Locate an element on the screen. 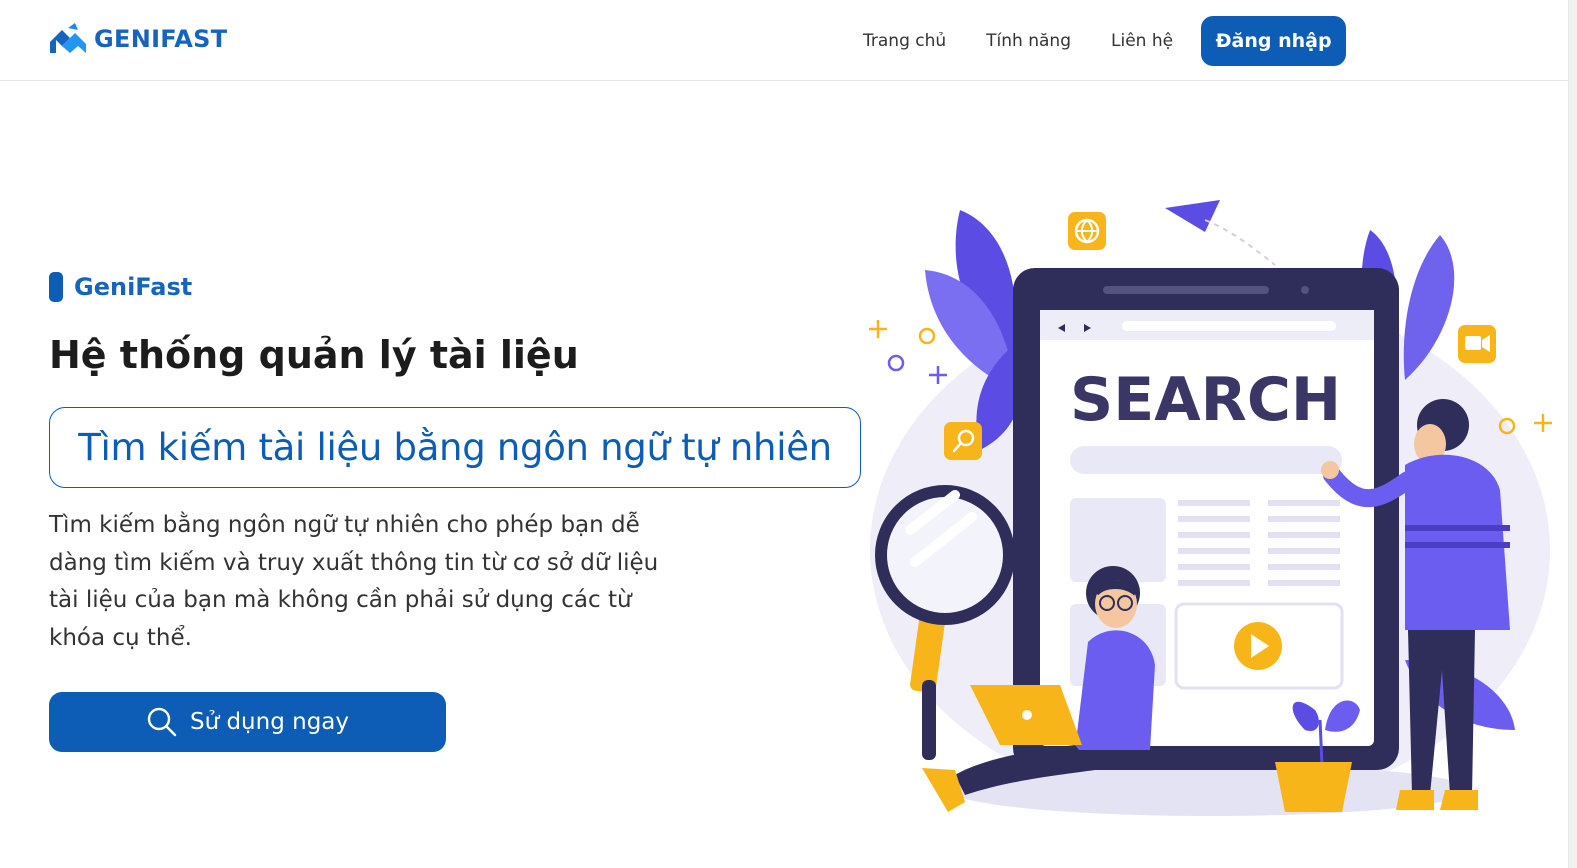  globe-icon is located at coordinates (1087, 231).